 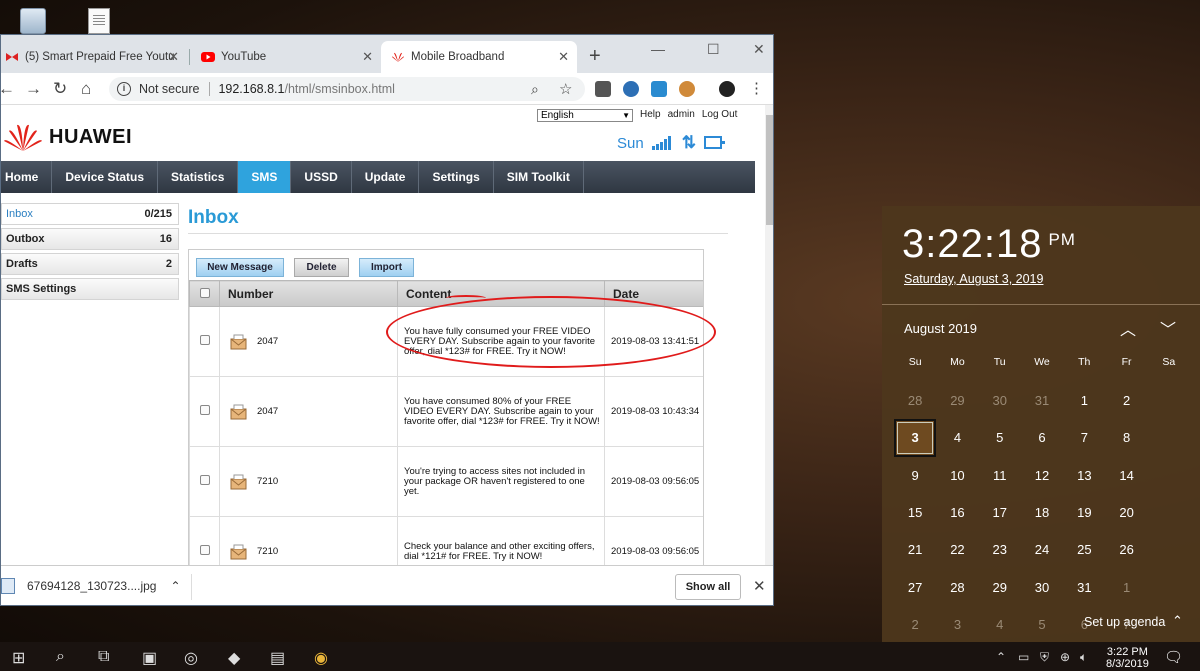 I want to click on recycle-bin-icon, so click(x=33, y=21).